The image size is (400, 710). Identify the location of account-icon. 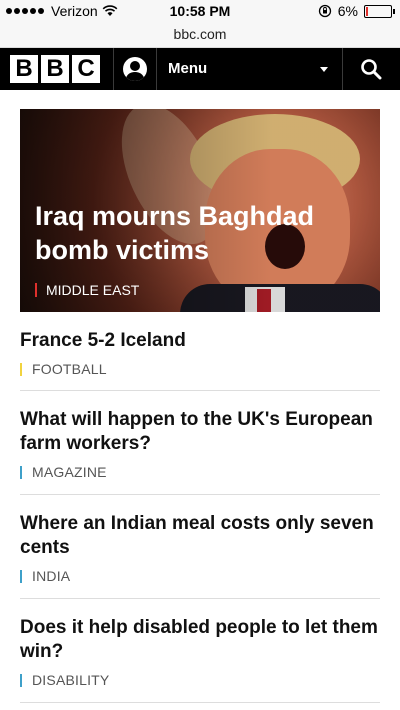
(135, 69).